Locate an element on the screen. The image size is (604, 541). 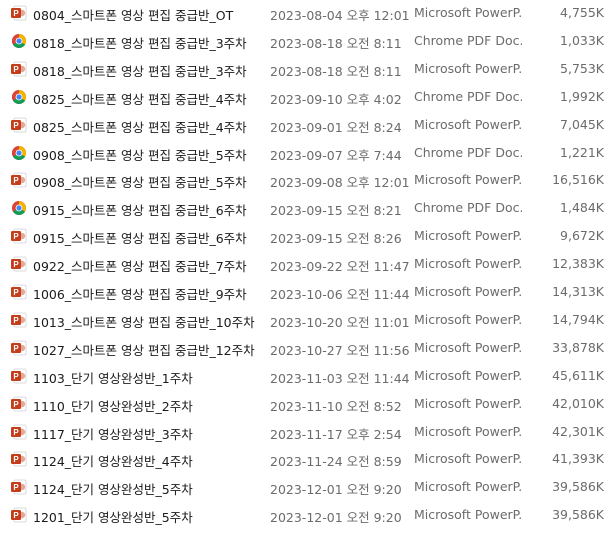
file-date-modified: 2023-10-06 오전 11:44 is located at coordinates (340, 294).